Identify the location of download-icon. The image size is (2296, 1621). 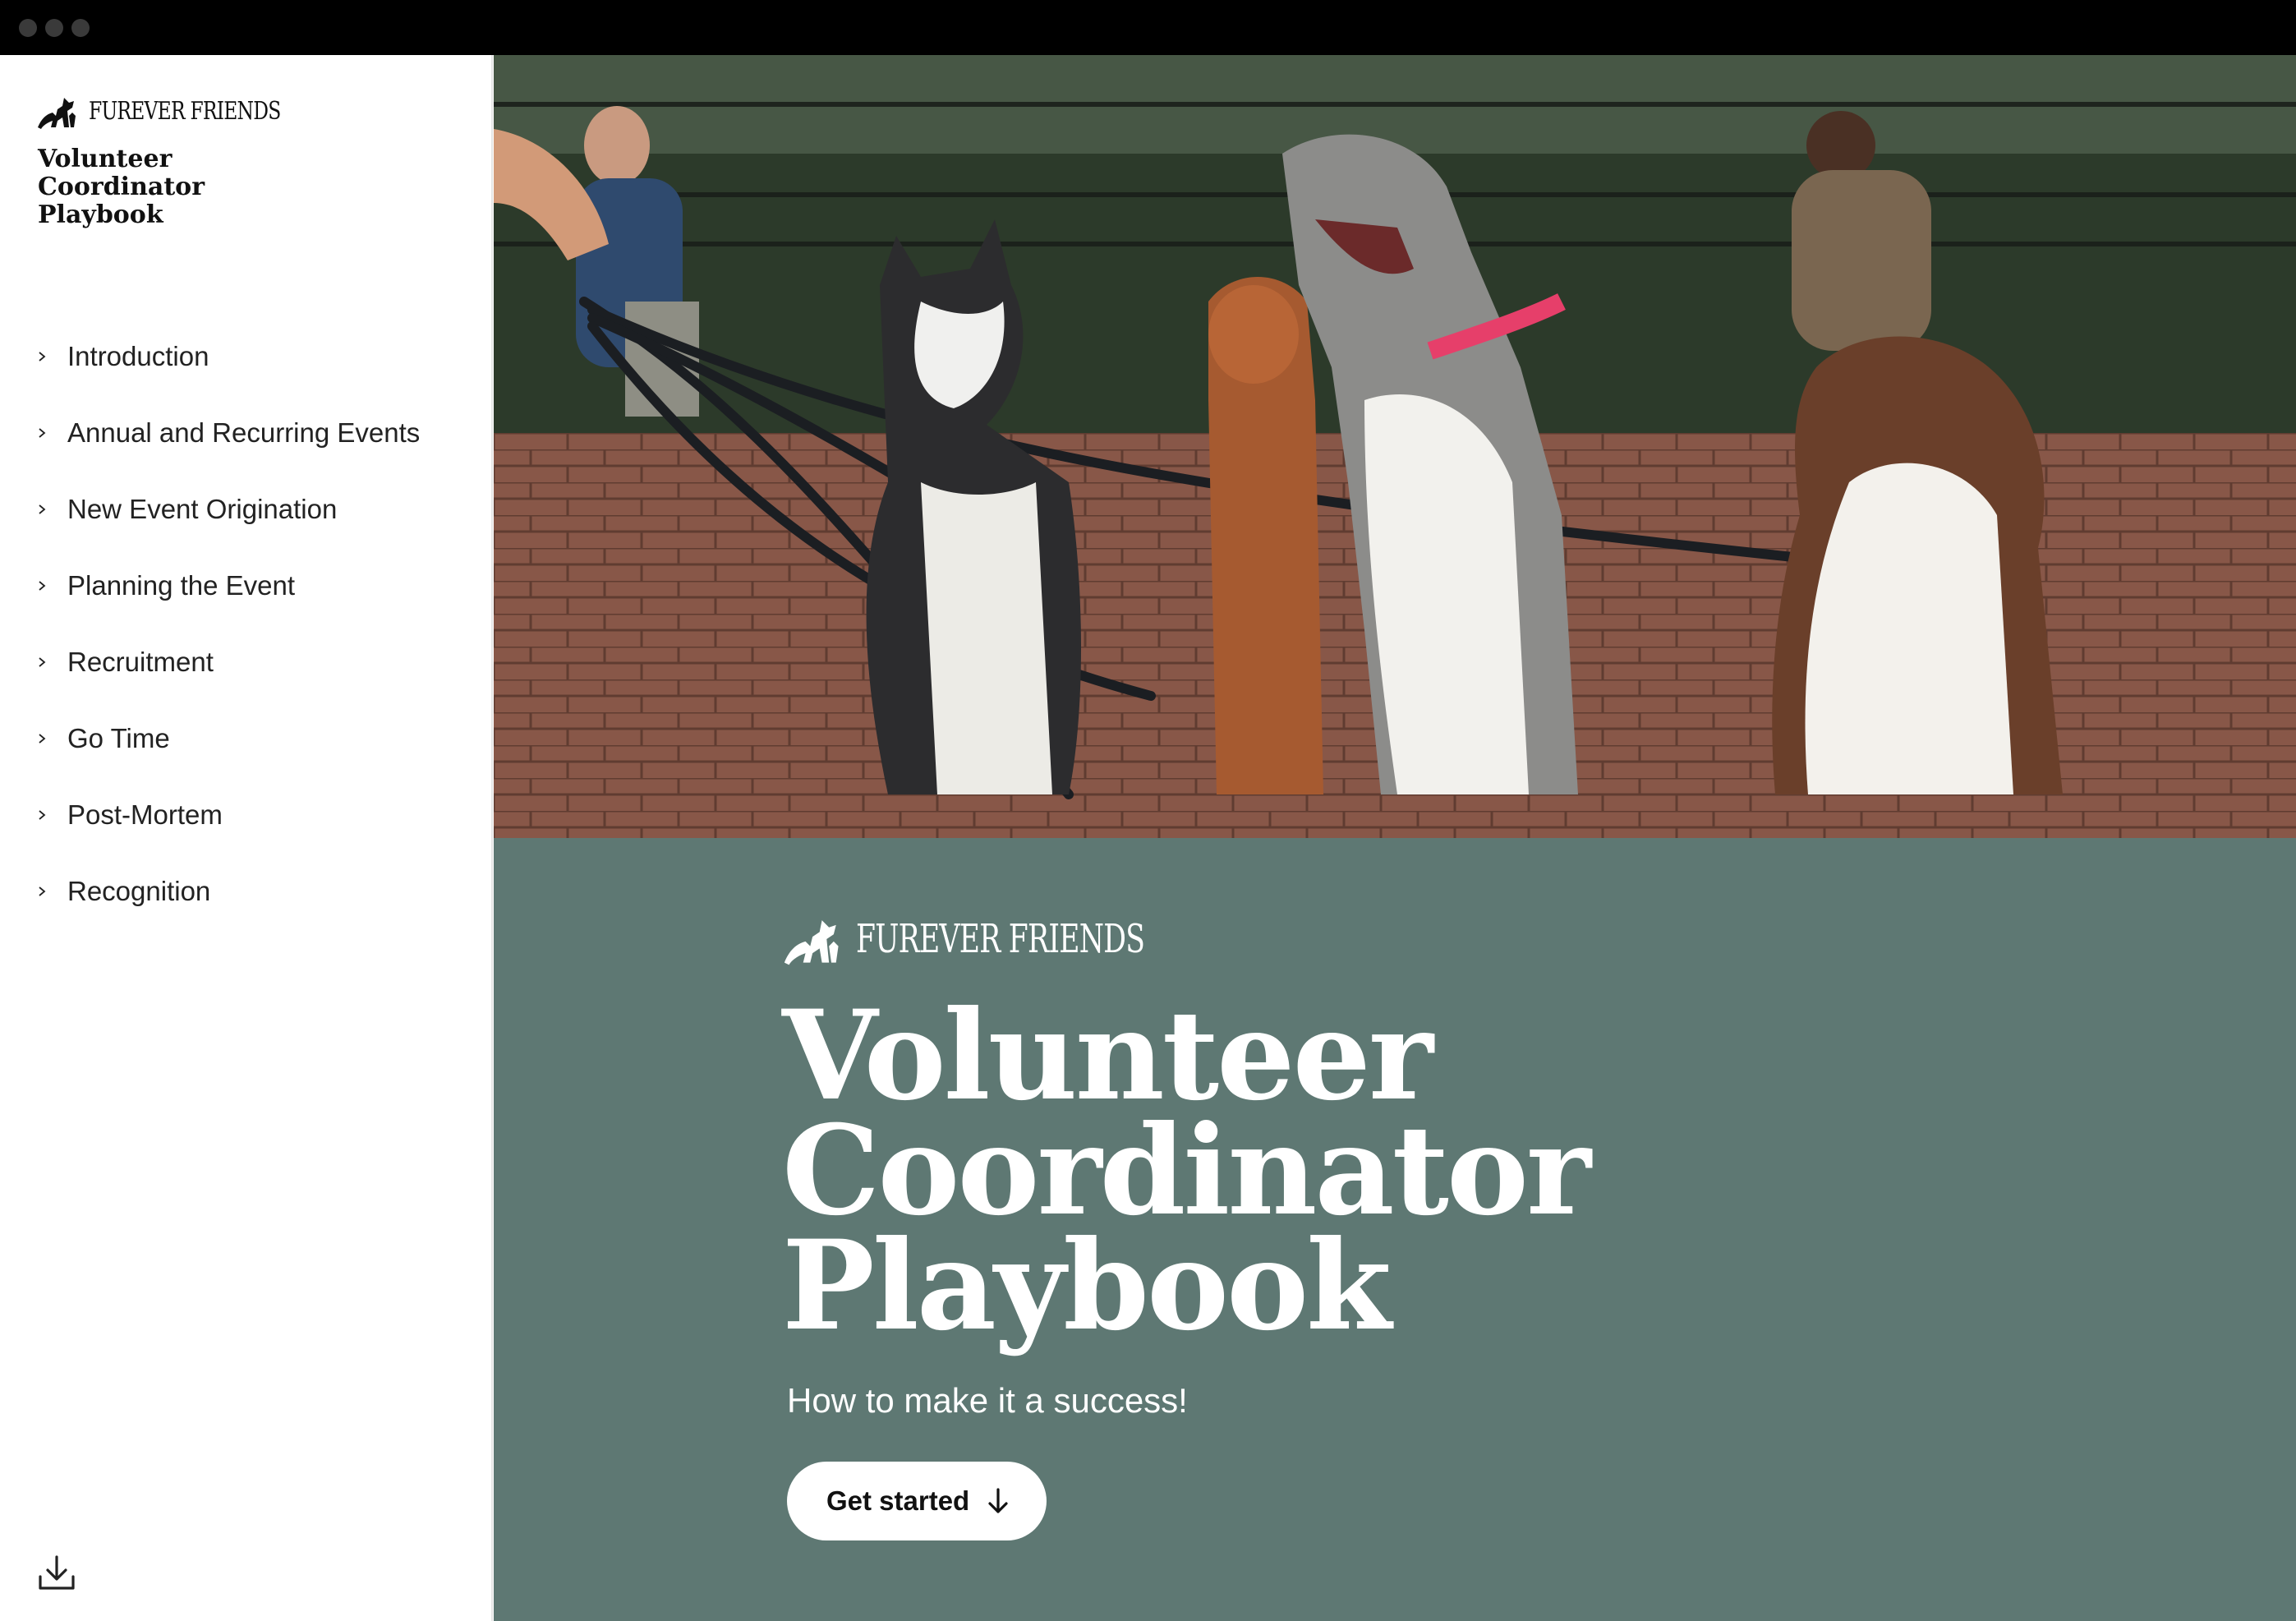
(56, 1572).